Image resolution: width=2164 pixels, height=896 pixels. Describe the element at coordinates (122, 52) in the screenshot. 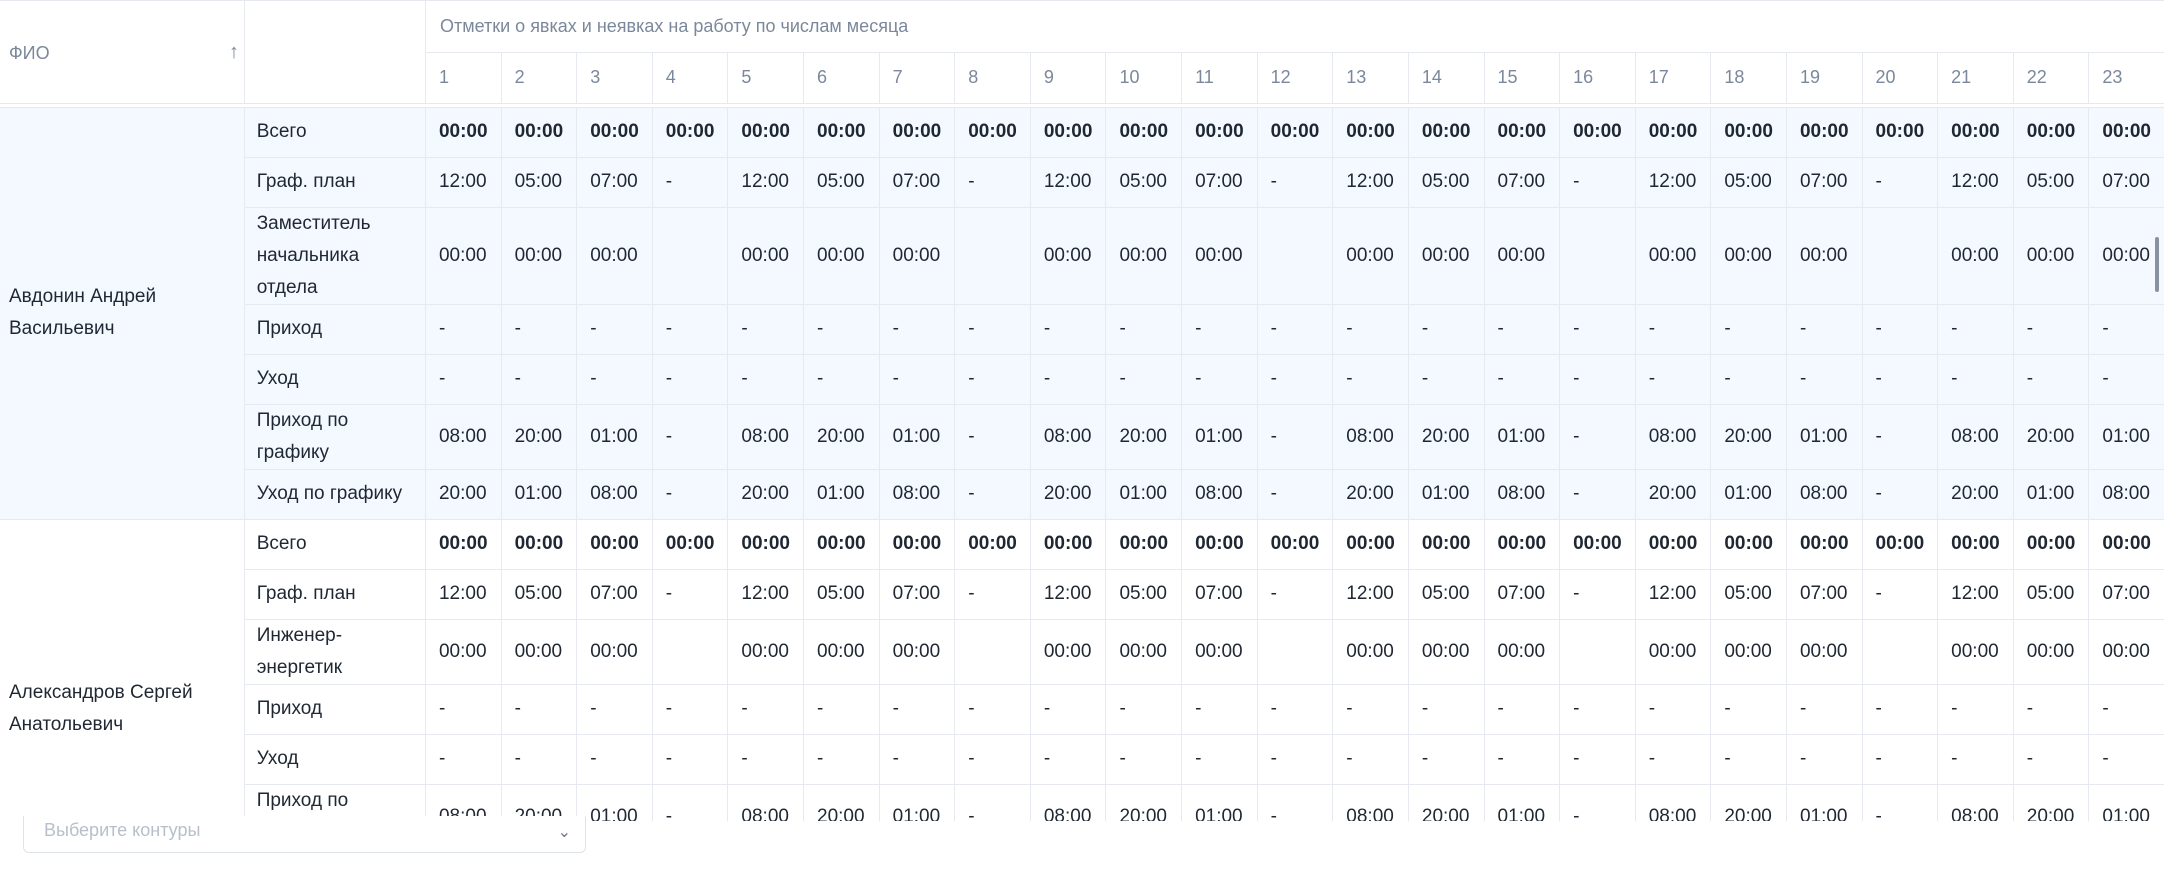

I see `column-header-fio: ФИО ↑` at that location.